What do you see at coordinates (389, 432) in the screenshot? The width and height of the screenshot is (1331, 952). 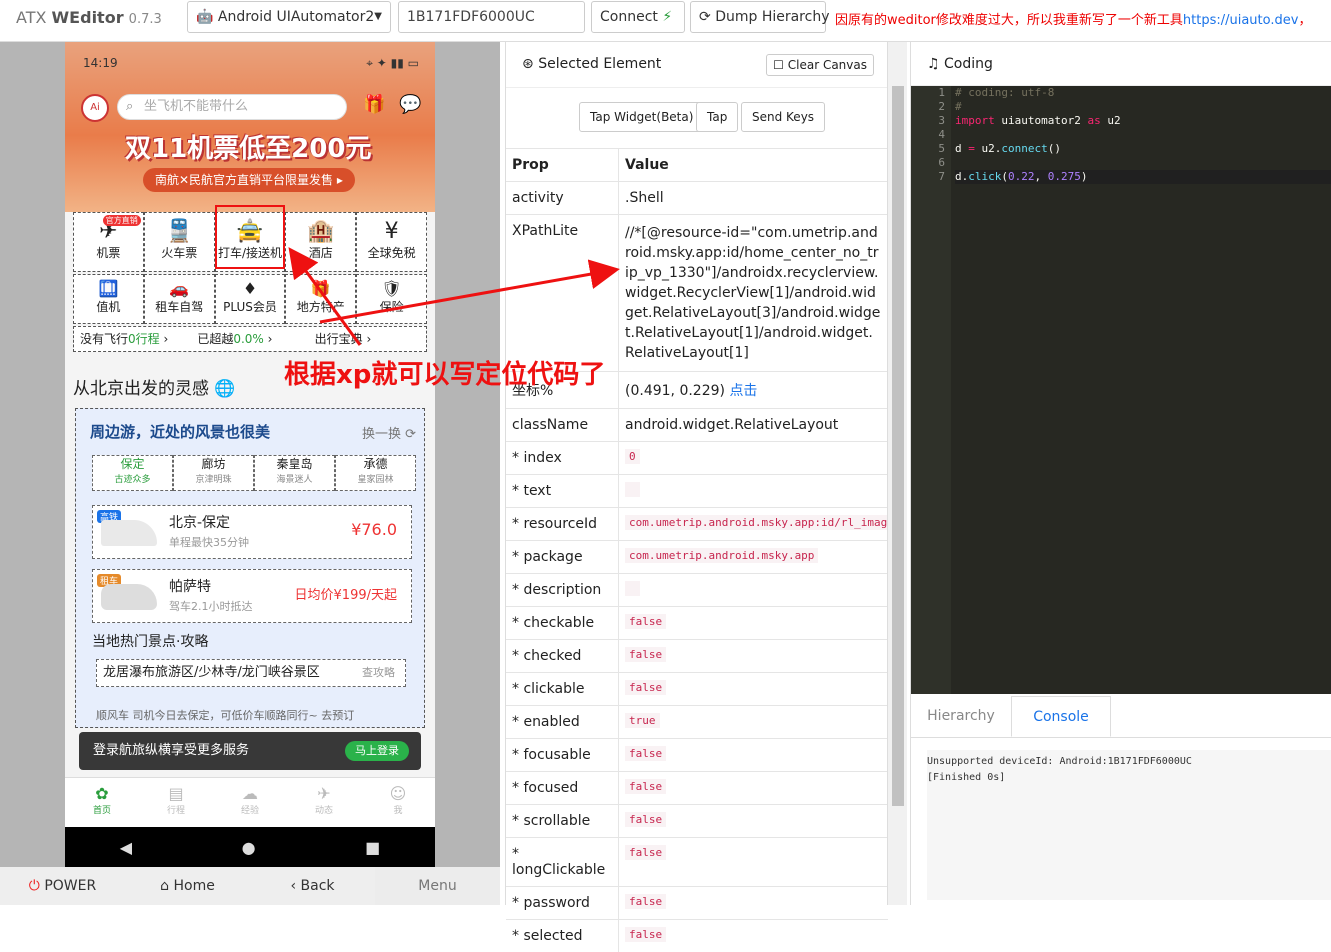 I see `swap-button: 换一换 ⟳` at bounding box center [389, 432].